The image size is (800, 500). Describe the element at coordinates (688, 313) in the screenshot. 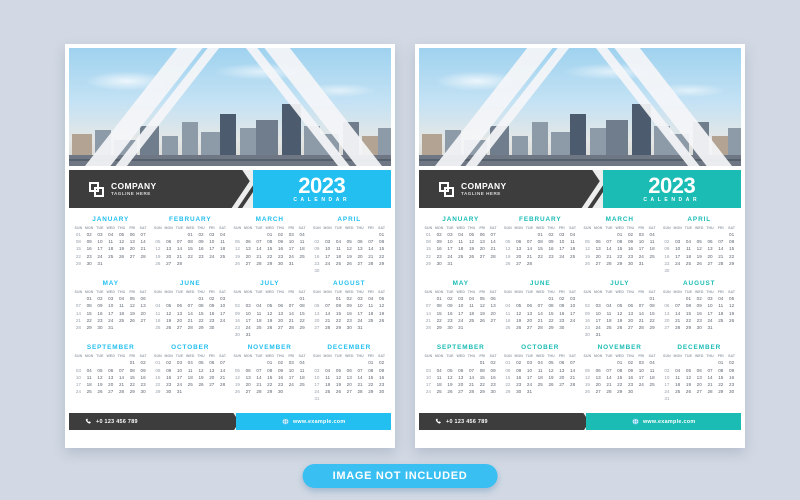

I see `calendar-day-cell: 15` at that location.